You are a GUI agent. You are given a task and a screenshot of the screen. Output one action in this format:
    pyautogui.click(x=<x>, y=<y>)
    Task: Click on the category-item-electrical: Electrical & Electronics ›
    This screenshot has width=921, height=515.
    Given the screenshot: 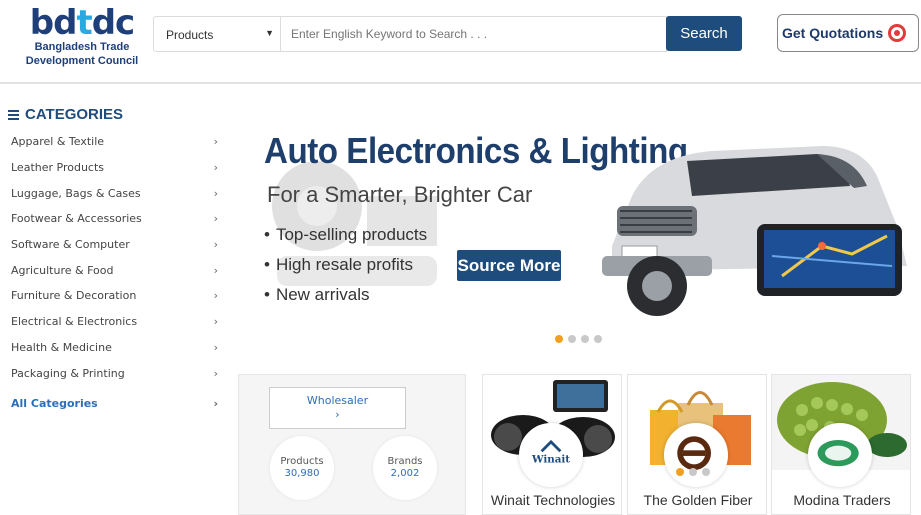 What is the action you would take?
    pyautogui.click(x=118, y=322)
    